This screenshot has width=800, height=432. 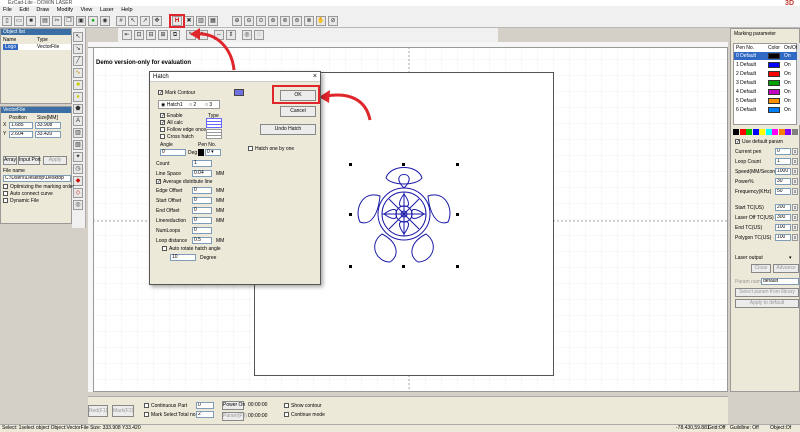 What do you see at coordinates (765, 92) in the screenshot?
I see `pen-row: 4 Default On` at bounding box center [765, 92].